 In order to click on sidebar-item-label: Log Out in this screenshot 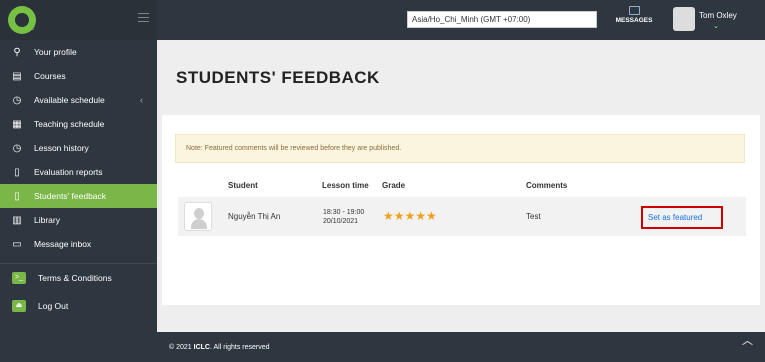, I will do `click(53, 306)`.